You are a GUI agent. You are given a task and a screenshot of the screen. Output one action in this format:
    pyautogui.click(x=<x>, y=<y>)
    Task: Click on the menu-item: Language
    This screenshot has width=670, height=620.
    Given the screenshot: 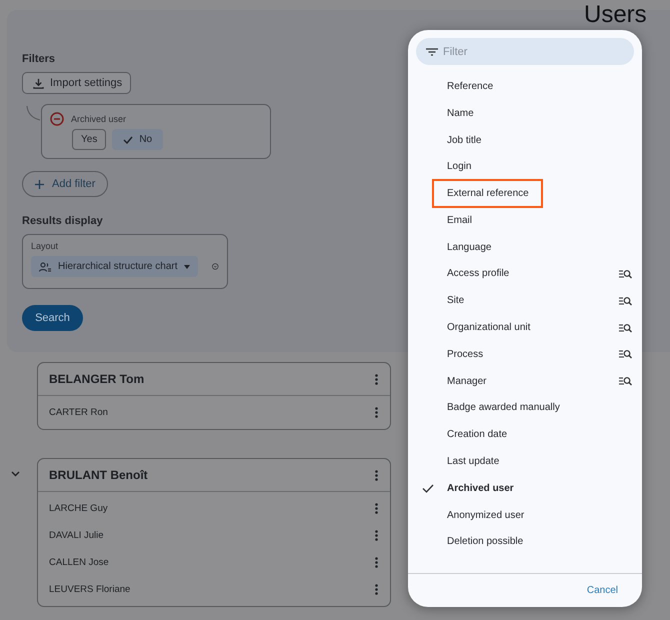 What is the action you would take?
    pyautogui.click(x=525, y=247)
    